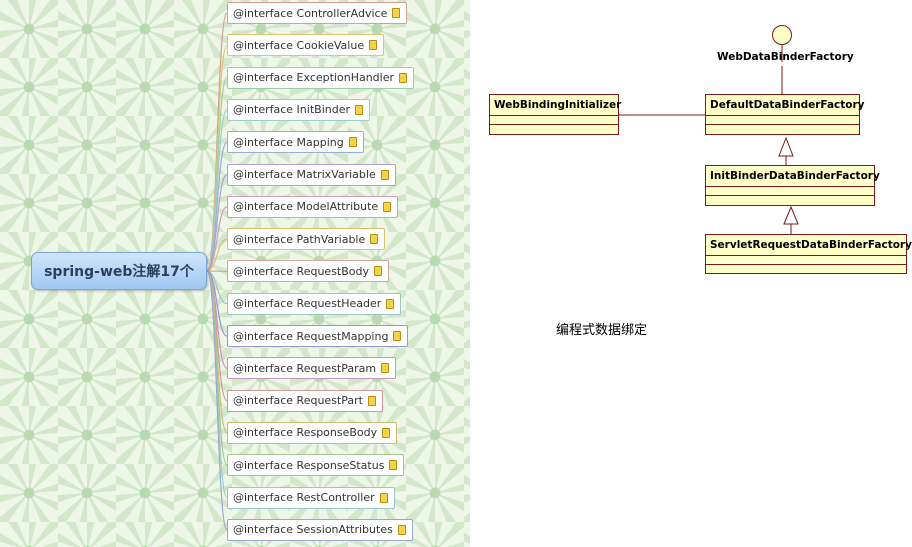 Image resolution: width=912 pixels, height=547 pixels. I want to click on branch-label: @interface CookieValue, so click(299, 45).